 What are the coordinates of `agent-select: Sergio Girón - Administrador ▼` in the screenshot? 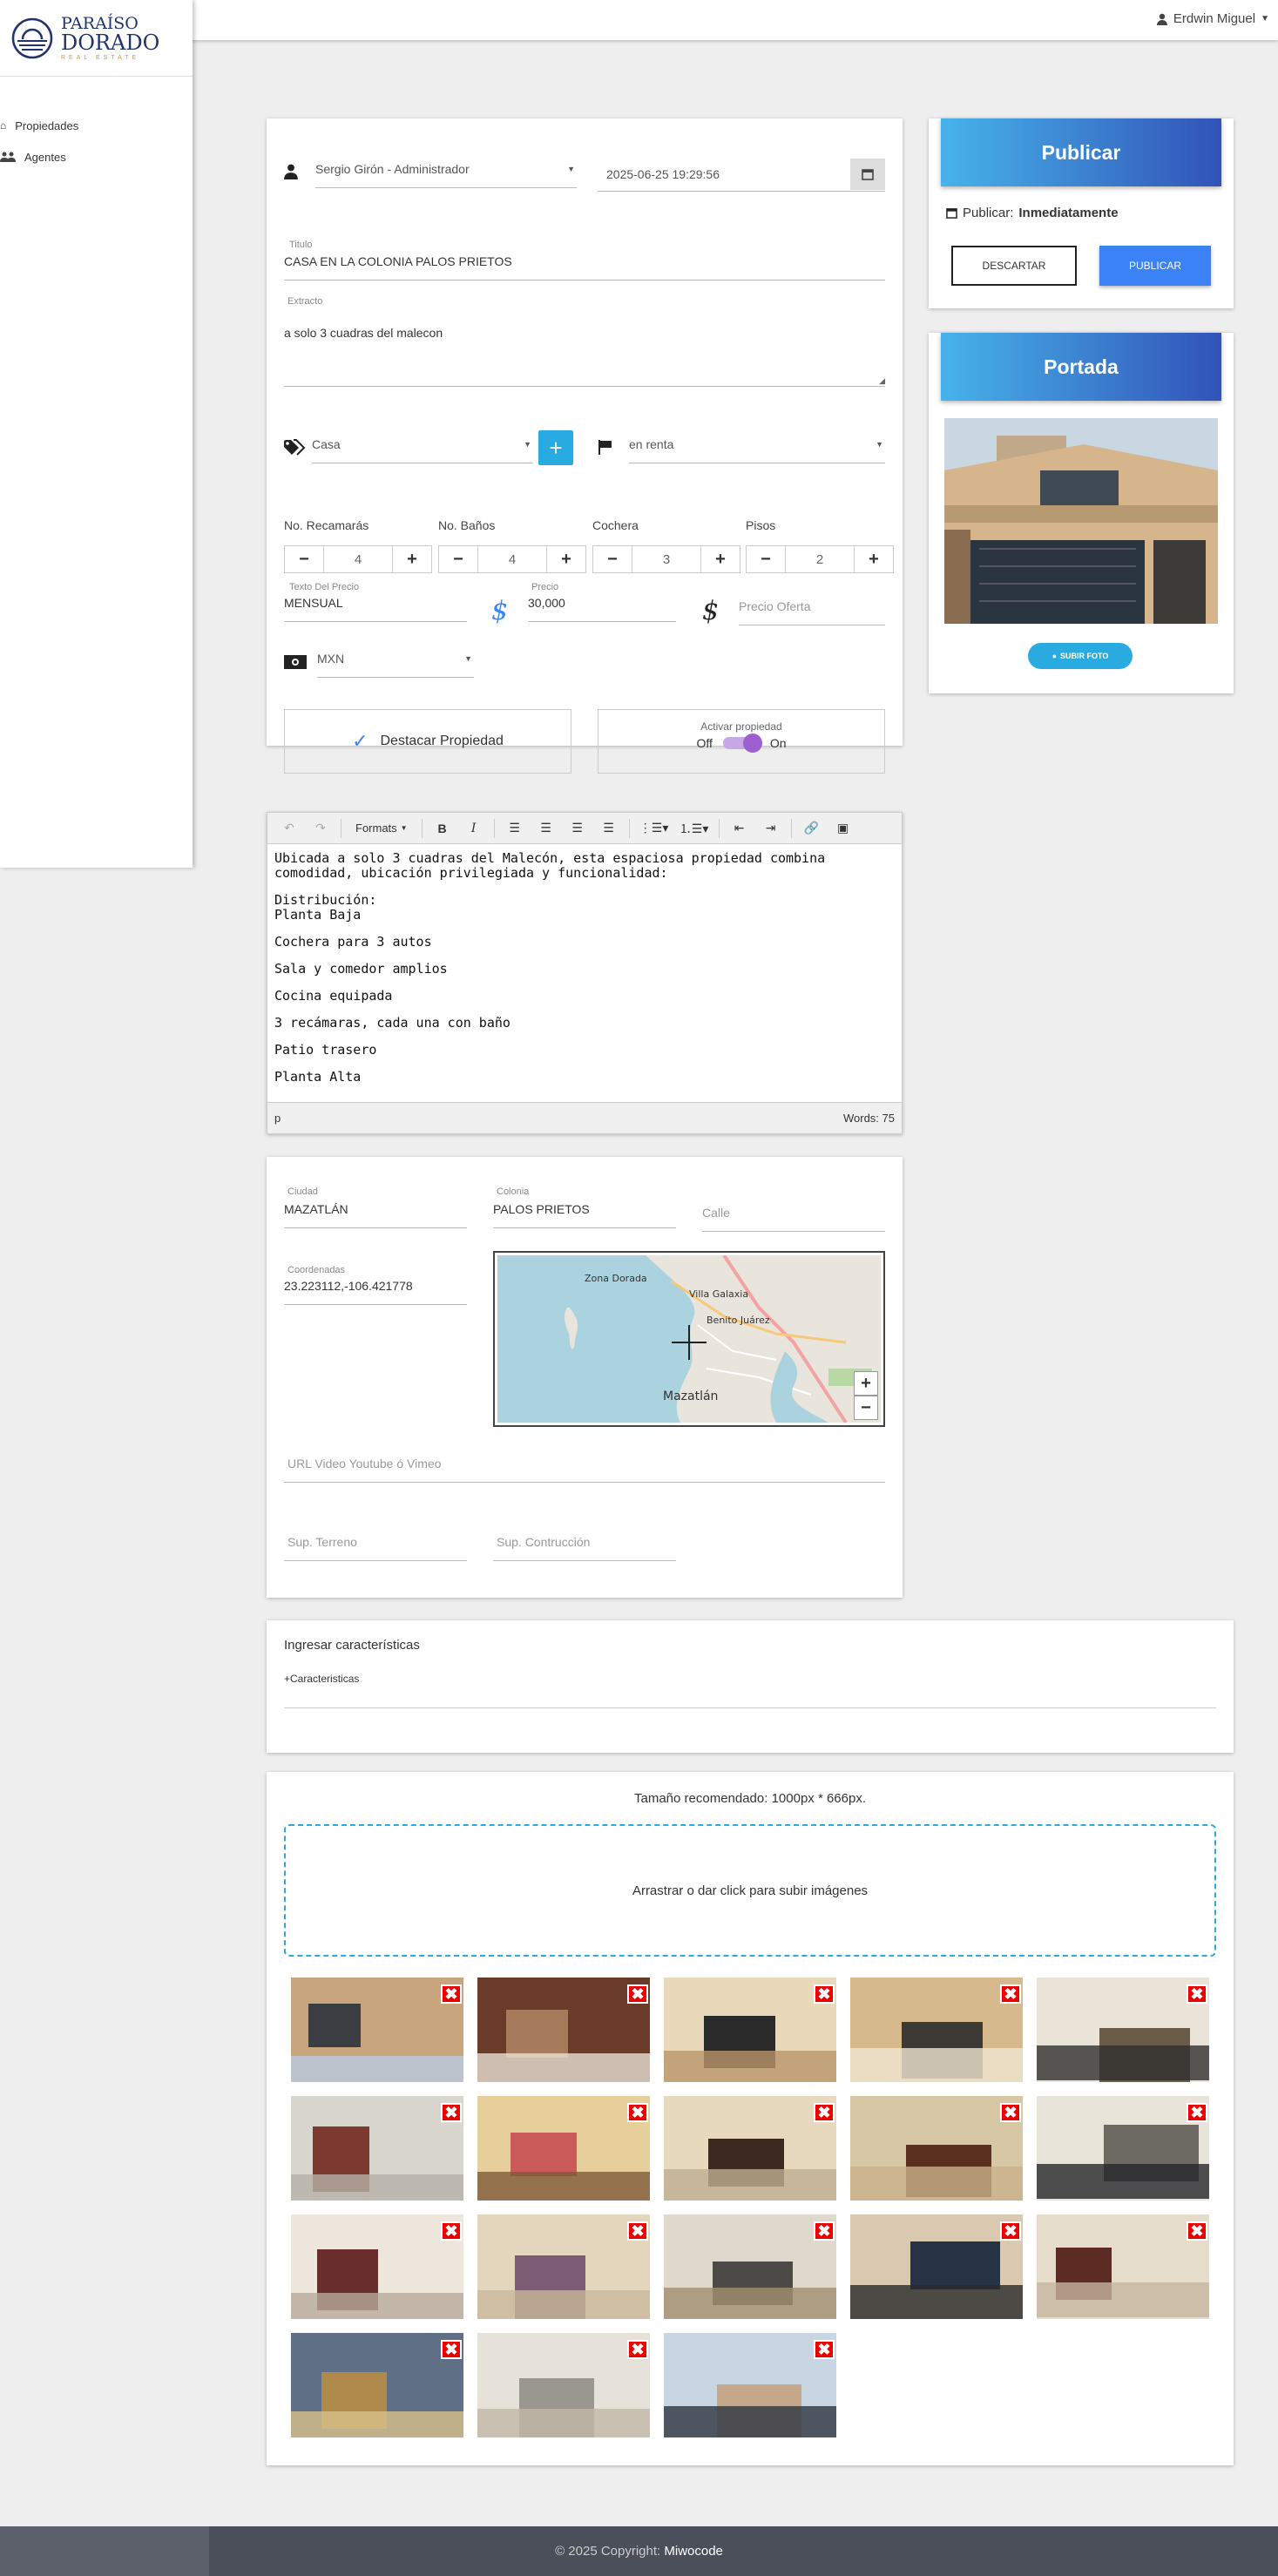 It's located at (446, 175).